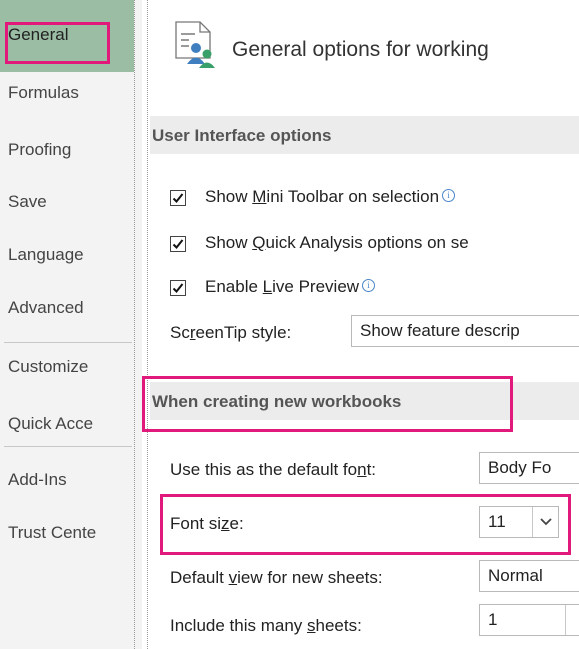 The height and width of the screenshot is (649, 579). Describe the element at coordinates (497, 521) in the screenshot. I see `font-size-value: 11` at that location.